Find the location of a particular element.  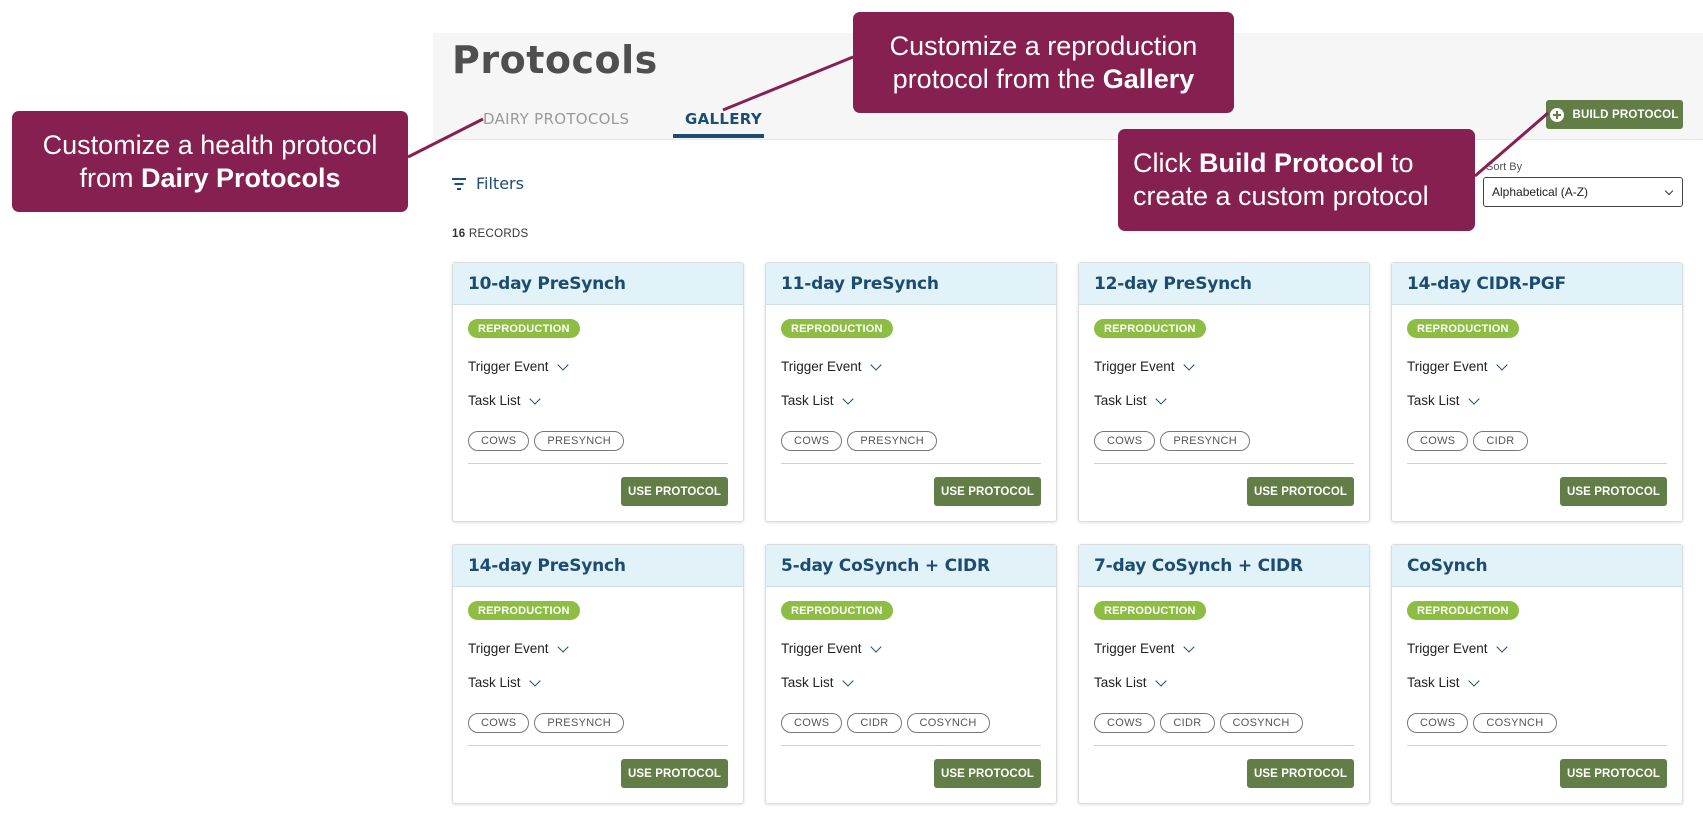

gallery-connector-line is located at coordinates (788, 83).